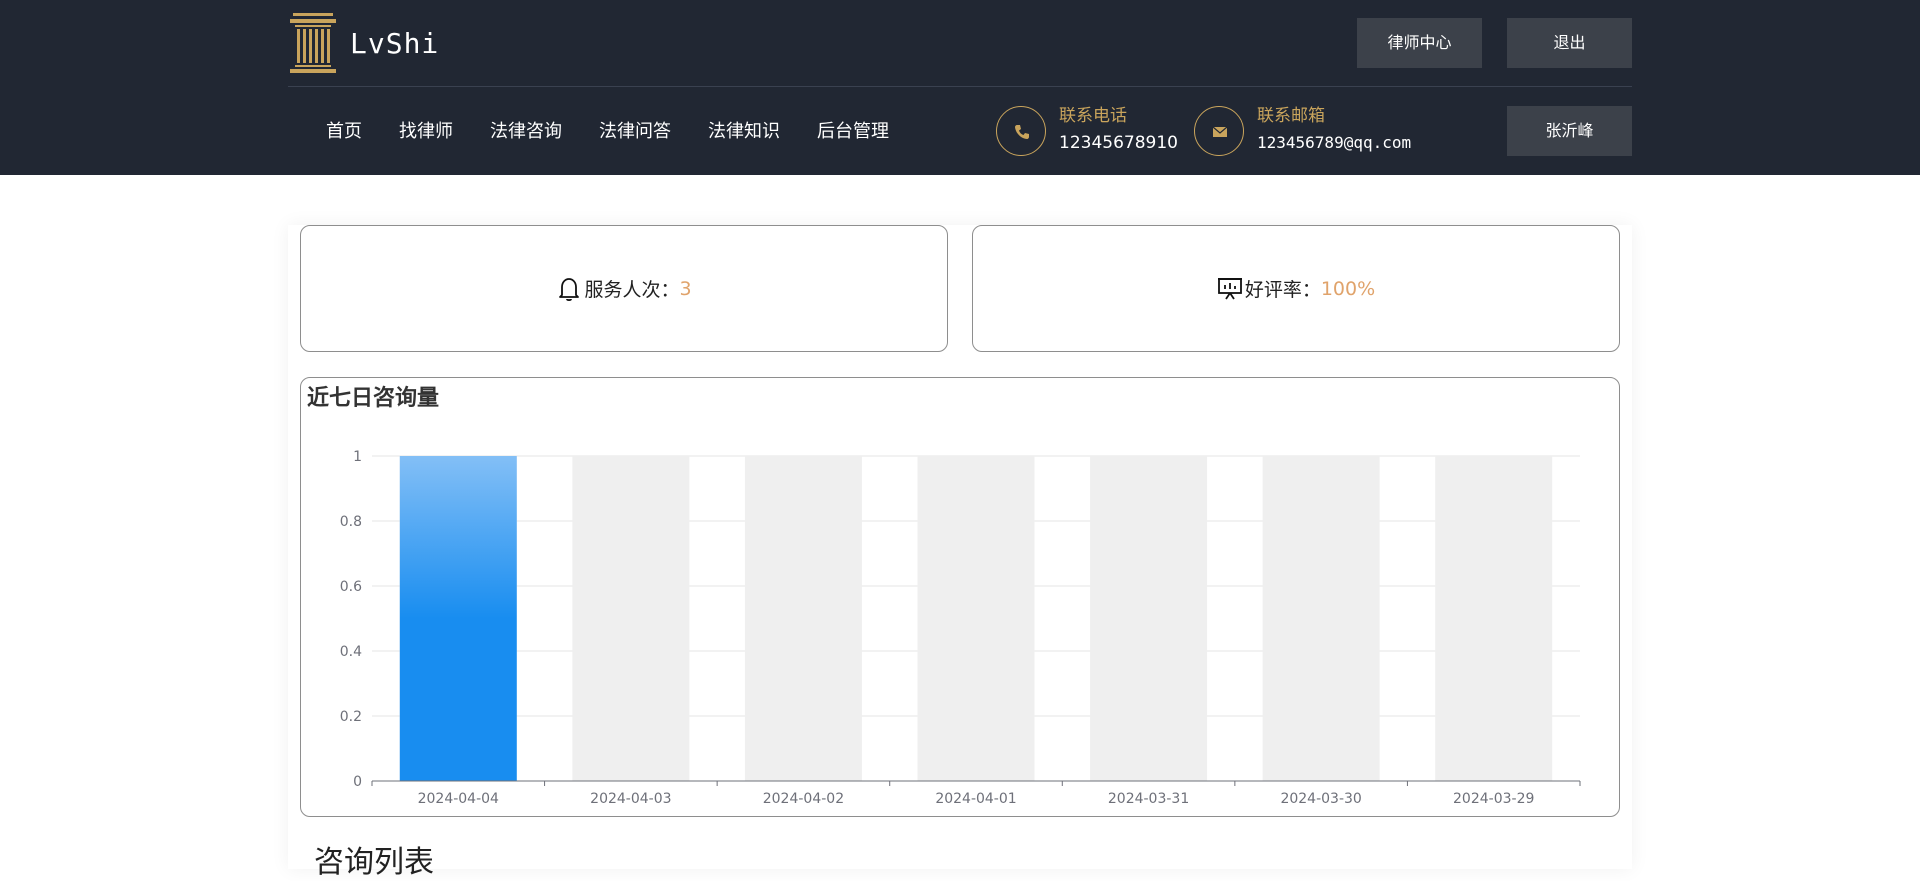 This screenshot has width=1920, height=881. I want to click on phone-label: 联系电话, so click(1093, 116).